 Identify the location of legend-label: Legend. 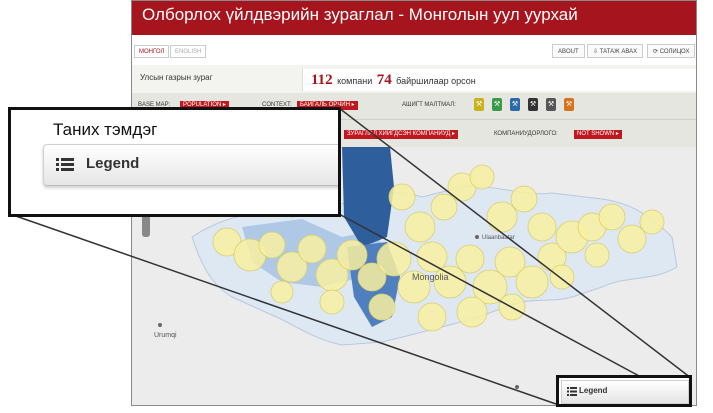
(593, 390).